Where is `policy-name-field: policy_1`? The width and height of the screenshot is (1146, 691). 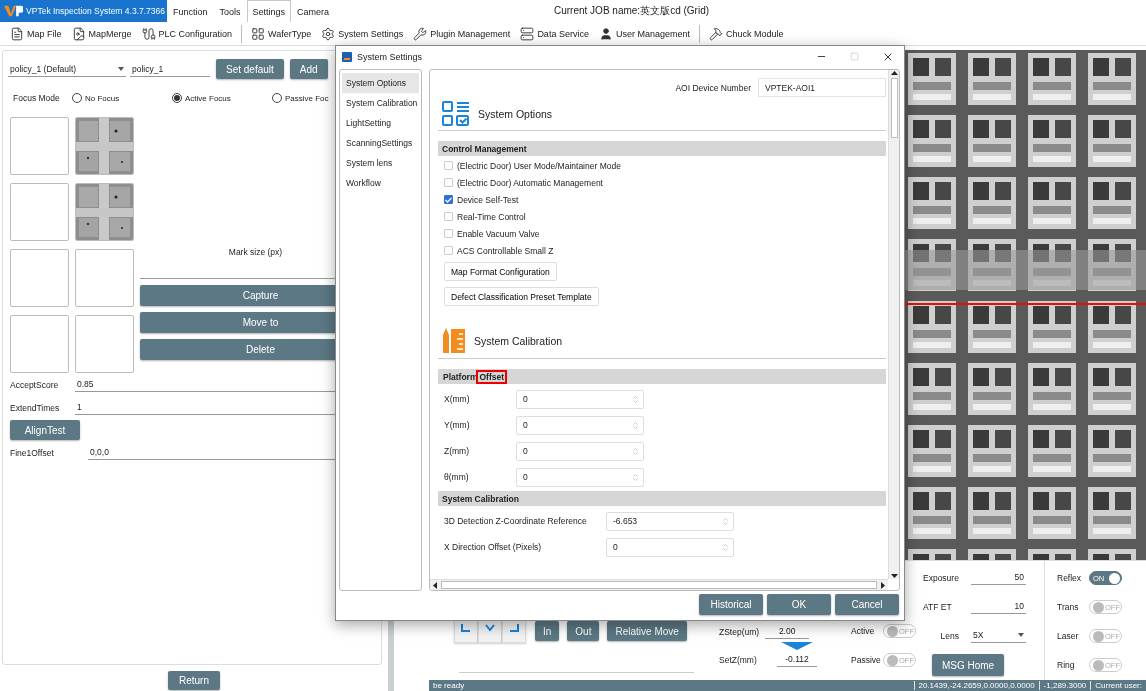 policy-name-field: policy_1 is located at coordinates (170, 69).